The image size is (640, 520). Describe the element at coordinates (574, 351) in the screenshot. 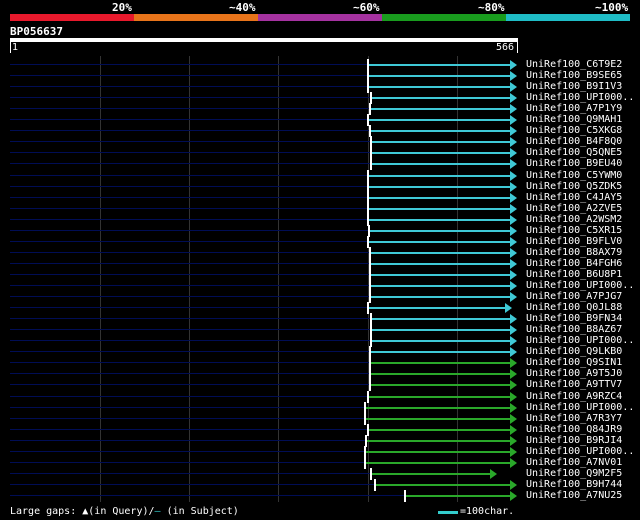

I see `hit-label: UniRef100_Q9LKB0` at that location.